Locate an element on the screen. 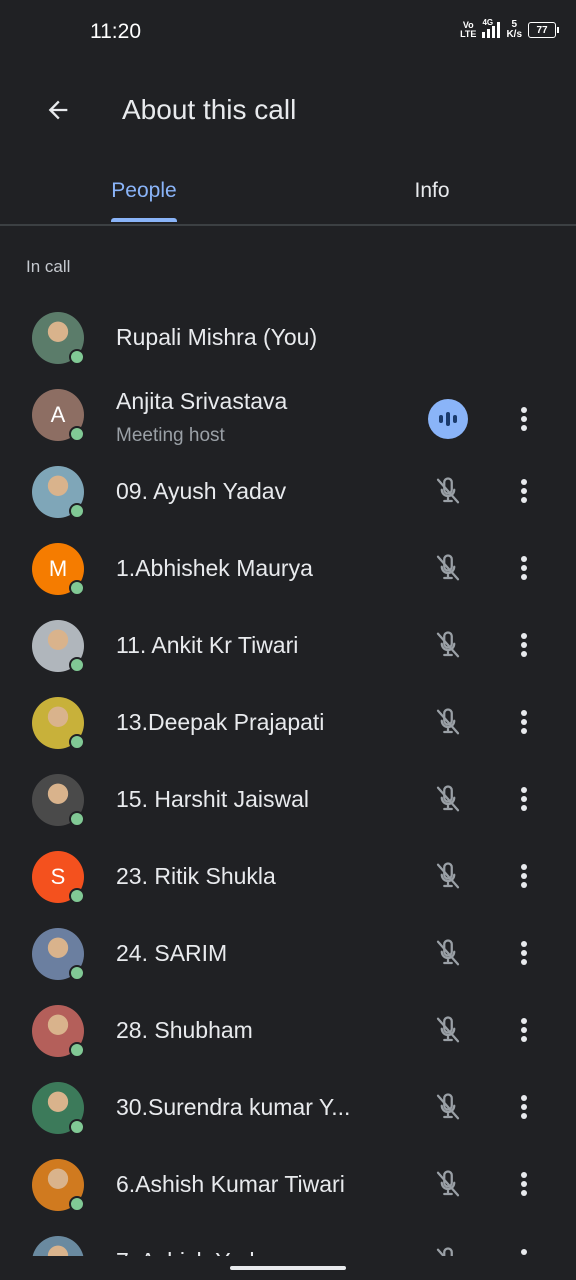 This screenshot has width=576, height=1280. arrow-back-icon is located at coordinates (58, 110).